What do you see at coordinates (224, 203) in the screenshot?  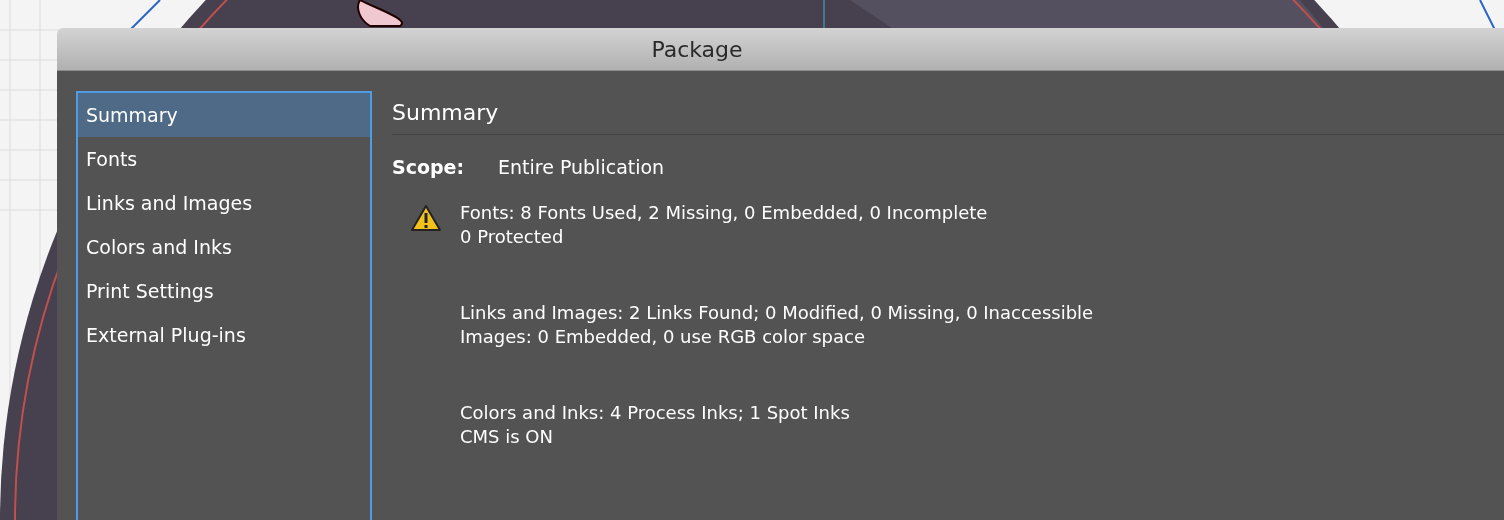 I see `category-item: Links and Images` at bounding box center [224, 203].